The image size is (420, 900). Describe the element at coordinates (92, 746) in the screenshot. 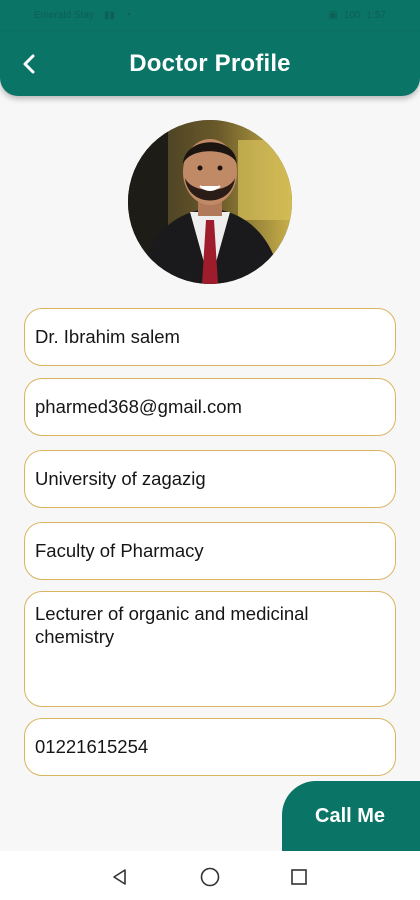

I see `phone-value: 01221615254` at that location.